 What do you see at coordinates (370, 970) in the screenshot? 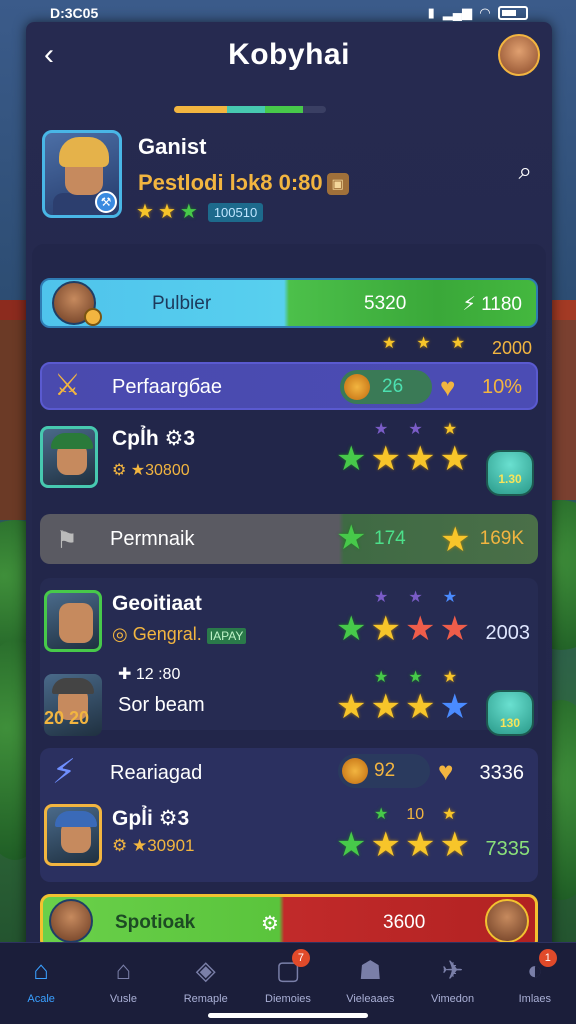
I see `people-icon: ☗` at bounding box center [370, 970].